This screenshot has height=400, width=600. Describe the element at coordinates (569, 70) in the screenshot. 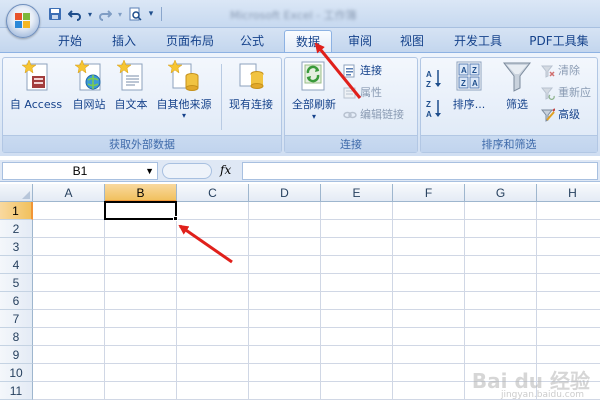

I see `clear-label: 清除` at that location.